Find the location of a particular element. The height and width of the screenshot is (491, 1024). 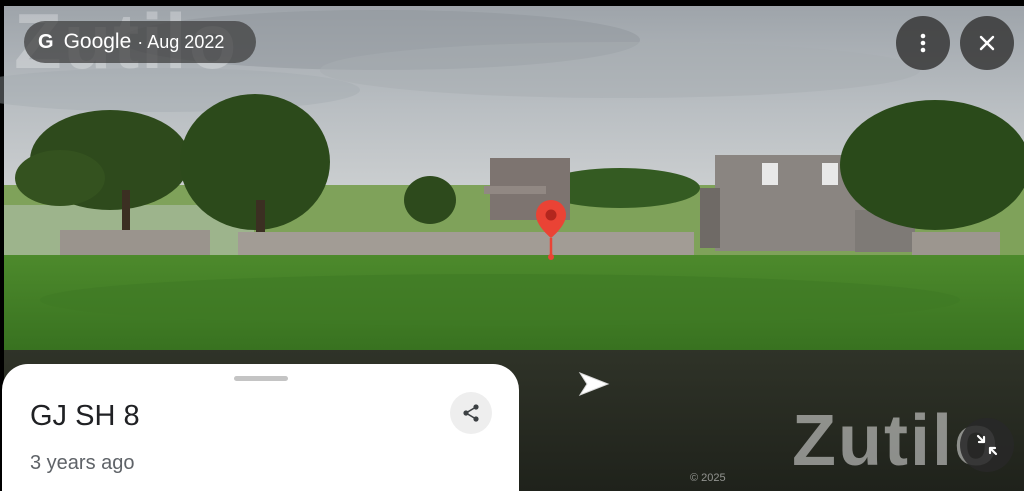

close-icon is located at coordinates (987, 43).